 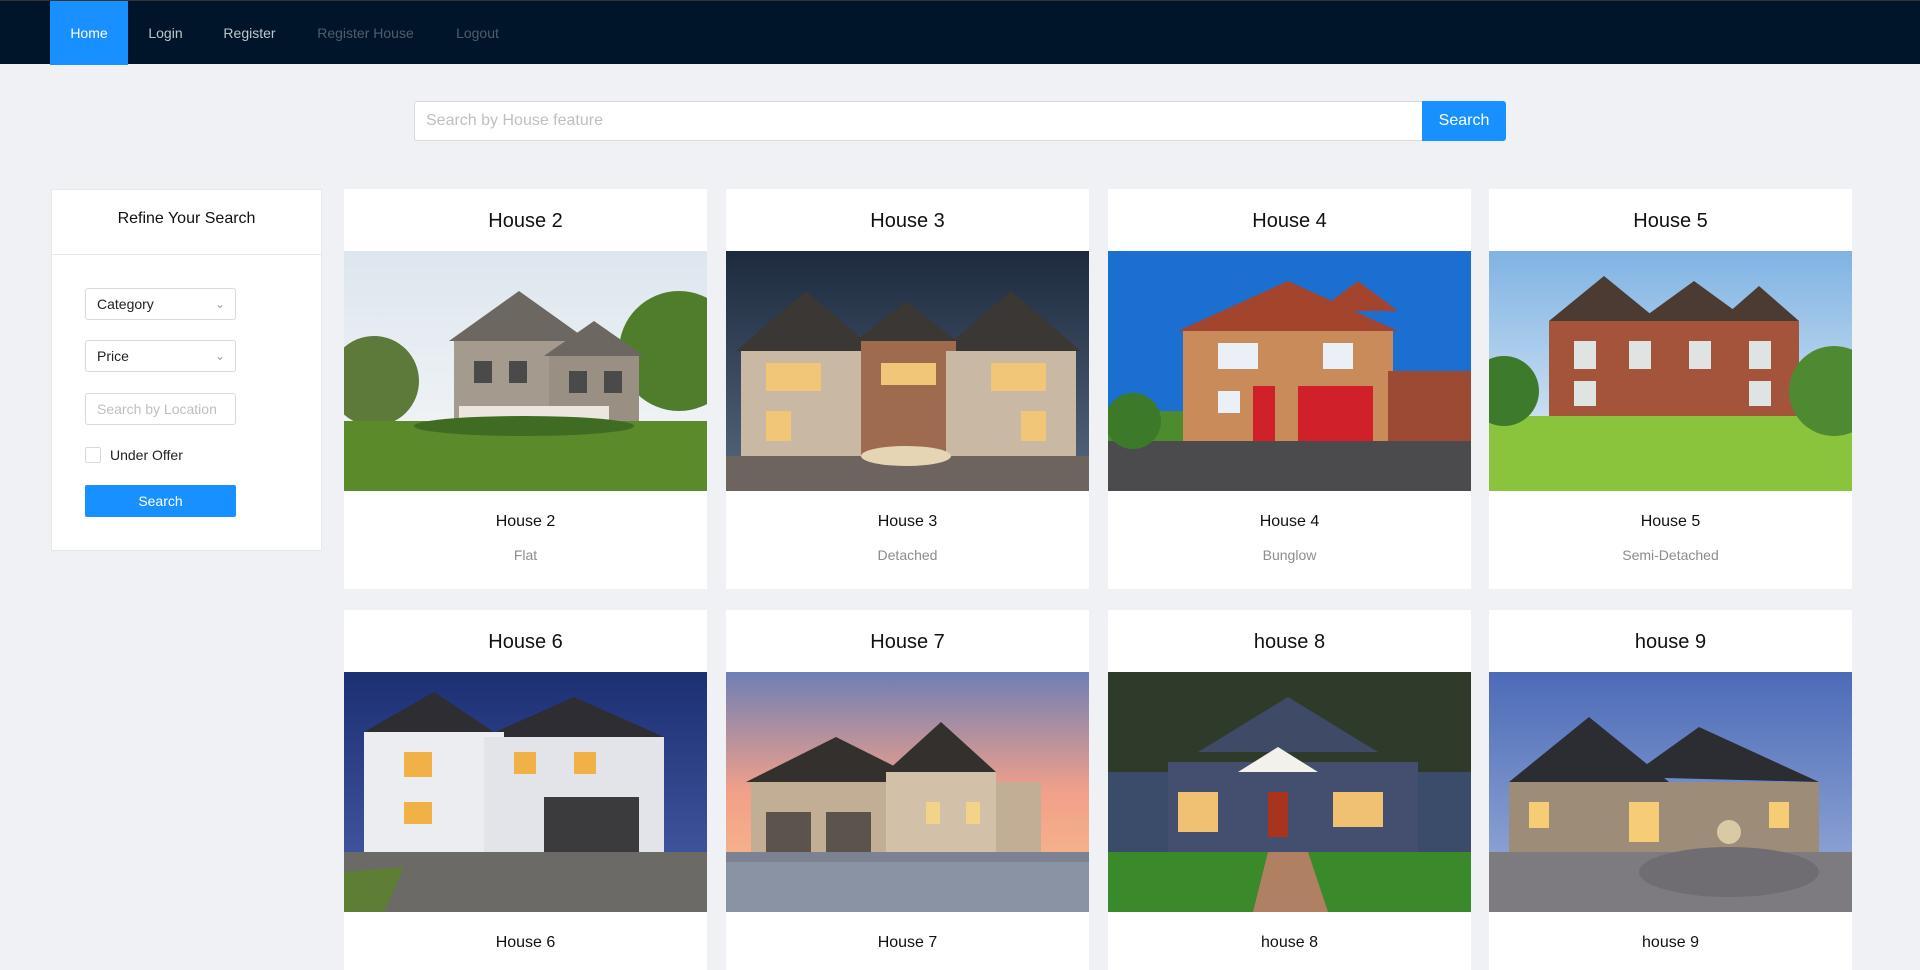 I want to click on house-card: House 2 House 2 Flat, so click(x=525, y=389).